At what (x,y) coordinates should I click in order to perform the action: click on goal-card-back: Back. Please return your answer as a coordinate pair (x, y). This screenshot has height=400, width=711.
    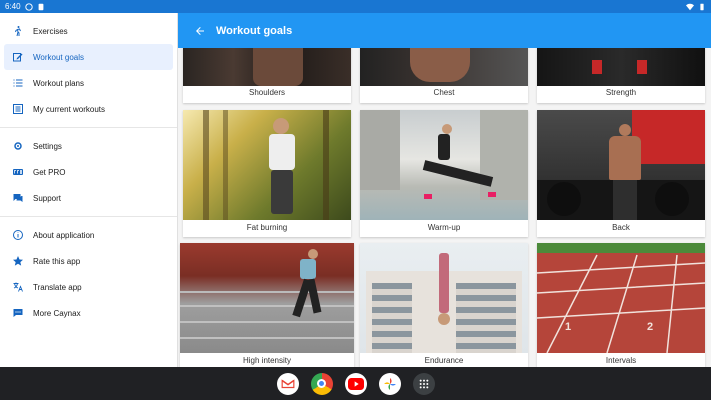
    Looking at the image, I should click on (621, 173).